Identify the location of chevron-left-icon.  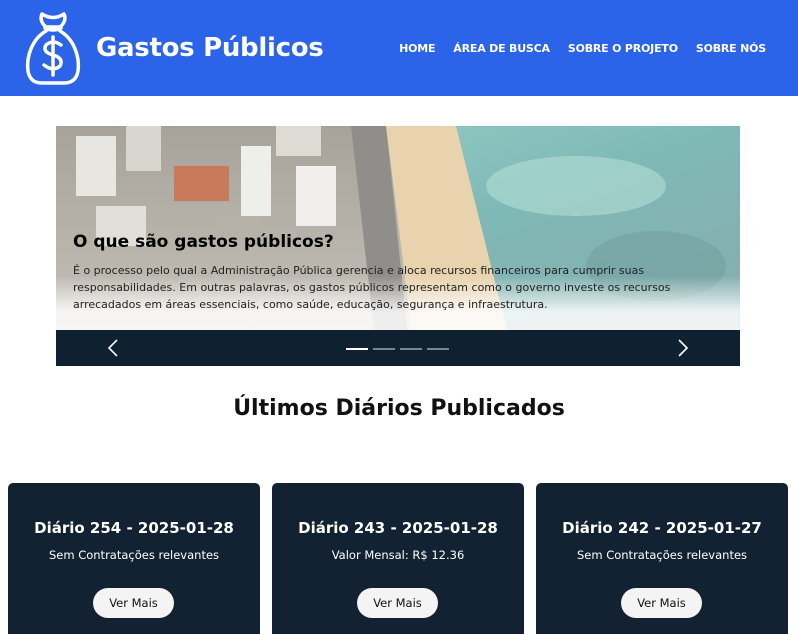
(114, 348).